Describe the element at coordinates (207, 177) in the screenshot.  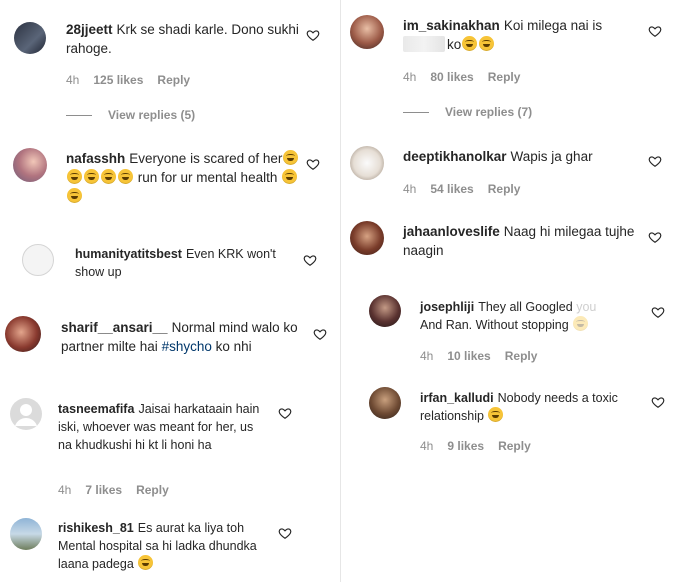
I see `comment-text-cont: run for ur mental health` at that location.